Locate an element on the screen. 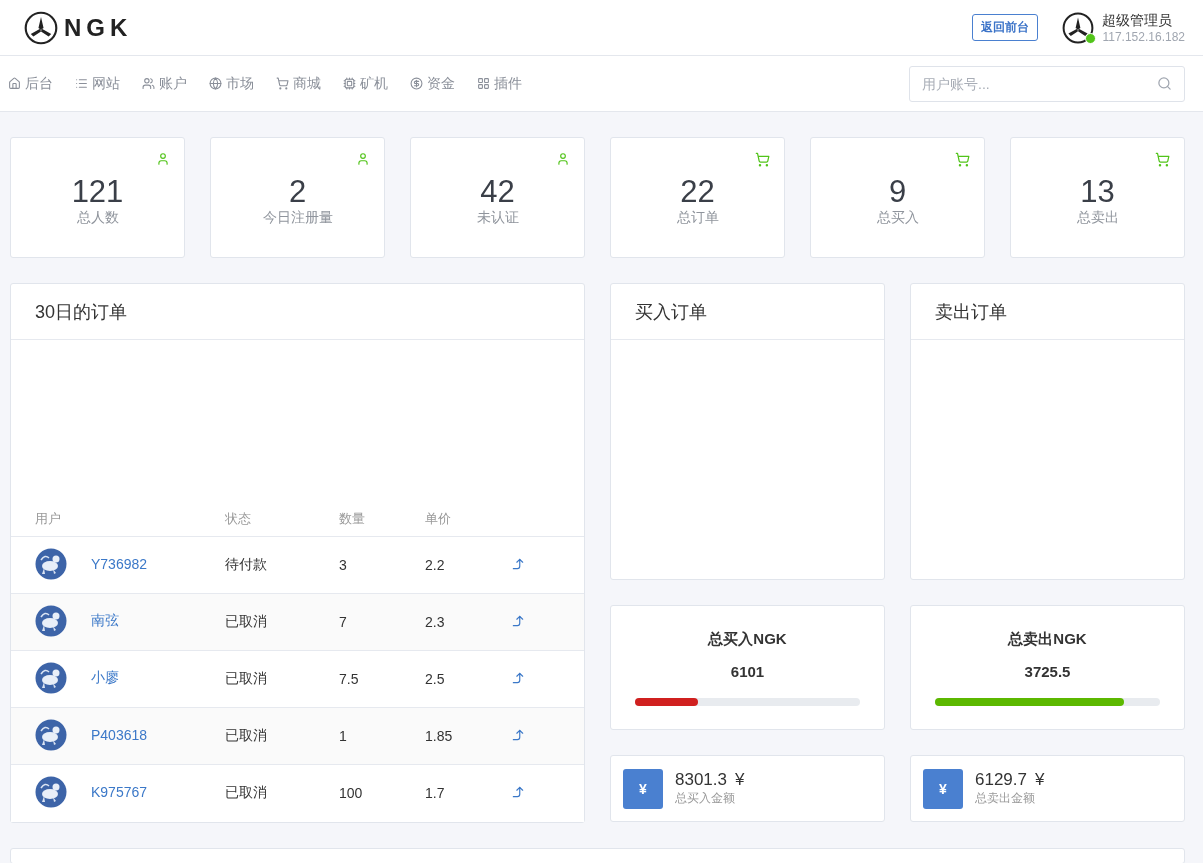  chip-icon is located at coordinates (349, 83).